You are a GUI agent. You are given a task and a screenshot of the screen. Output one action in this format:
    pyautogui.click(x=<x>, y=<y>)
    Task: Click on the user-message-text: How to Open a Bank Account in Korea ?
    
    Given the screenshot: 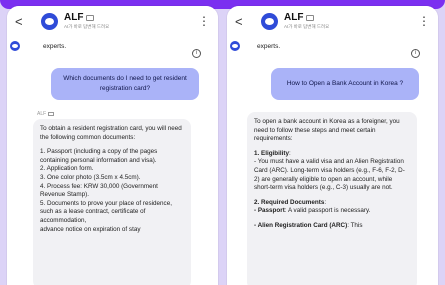 What is the action you would take?
    pyautogui.click(x=345, y=83)
    